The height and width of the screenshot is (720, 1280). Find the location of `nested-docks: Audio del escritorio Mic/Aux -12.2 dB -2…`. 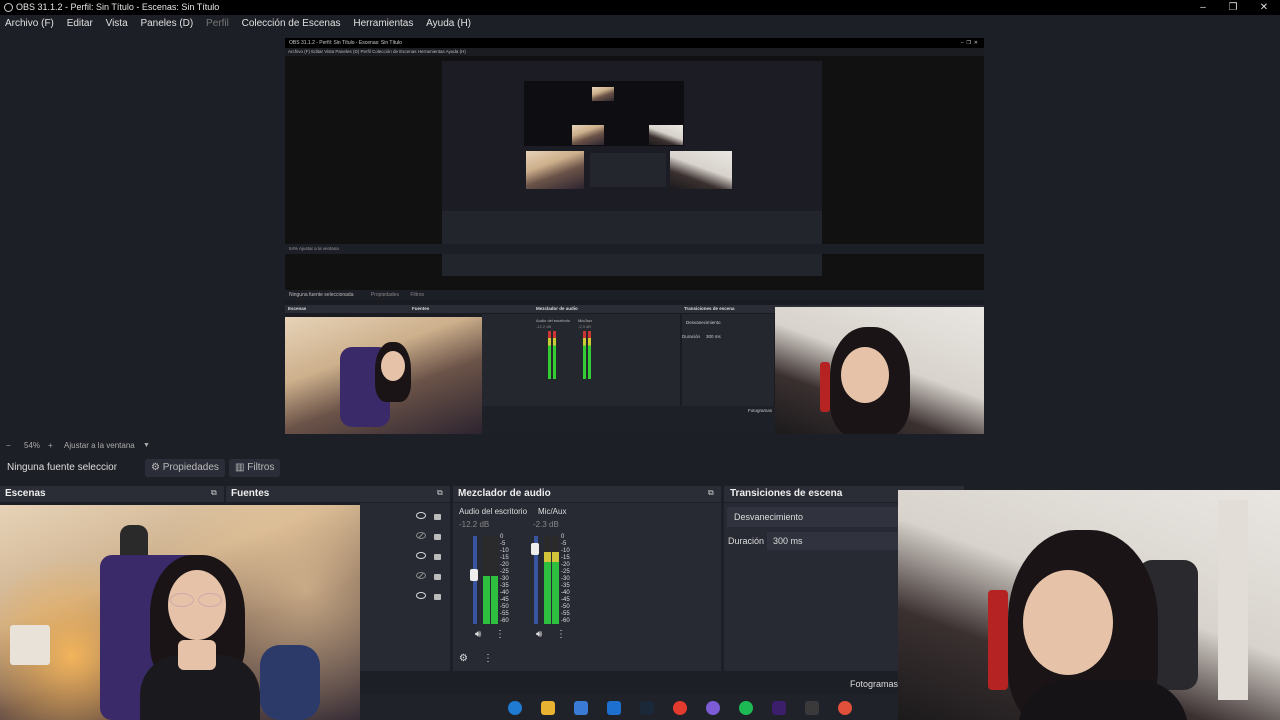

nested-docks: Audio del escritorio Mic/Aux -12.2 dB -2… is located at coordinates (581, 360).